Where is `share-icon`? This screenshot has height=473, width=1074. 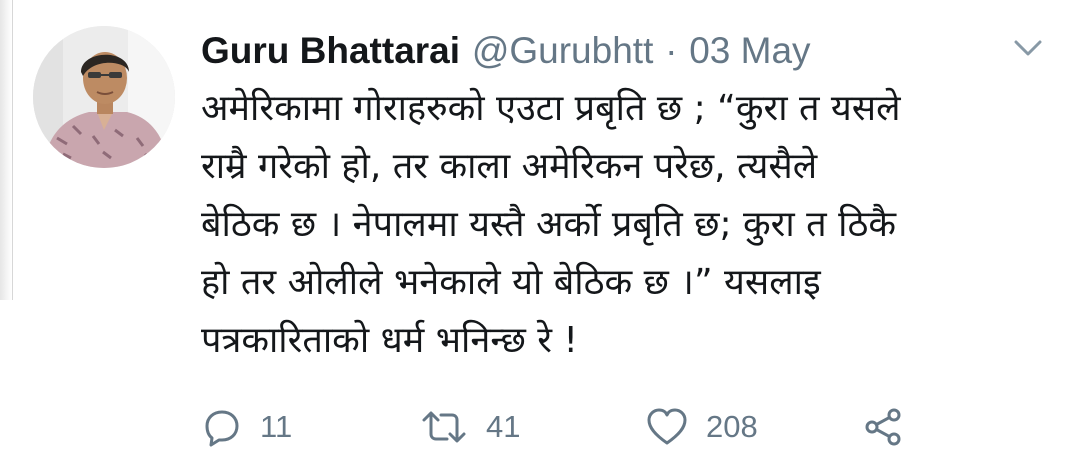 share-icon is located at coordinates (883, 427).